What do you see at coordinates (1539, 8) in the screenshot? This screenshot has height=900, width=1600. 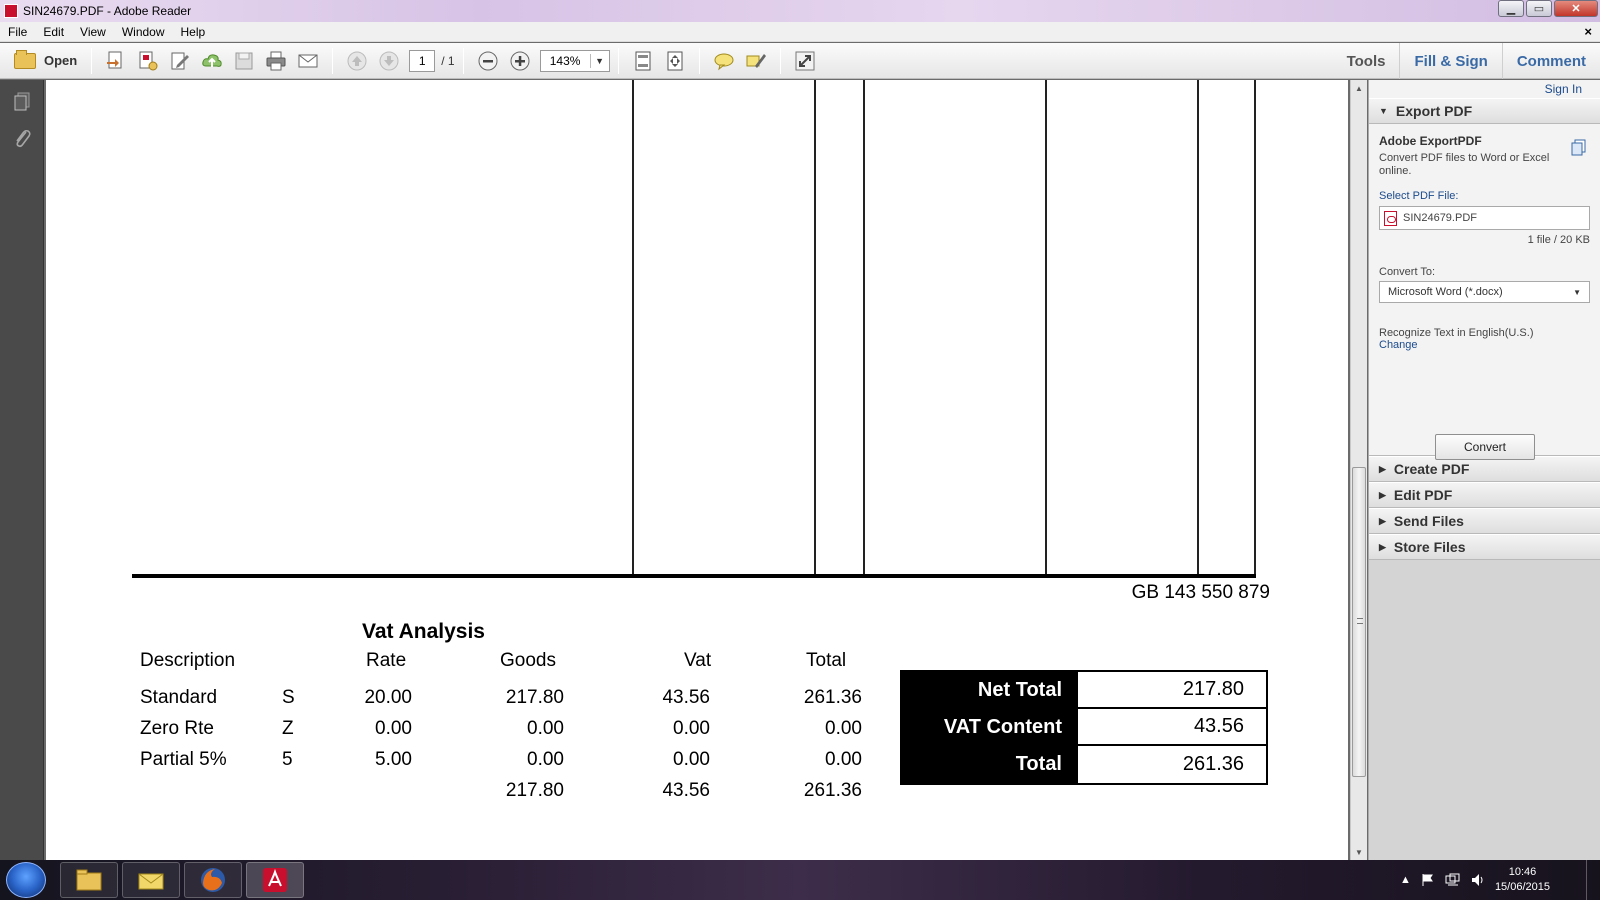 I see `maximize-button: ▭` at bounding box center [1539, 8].